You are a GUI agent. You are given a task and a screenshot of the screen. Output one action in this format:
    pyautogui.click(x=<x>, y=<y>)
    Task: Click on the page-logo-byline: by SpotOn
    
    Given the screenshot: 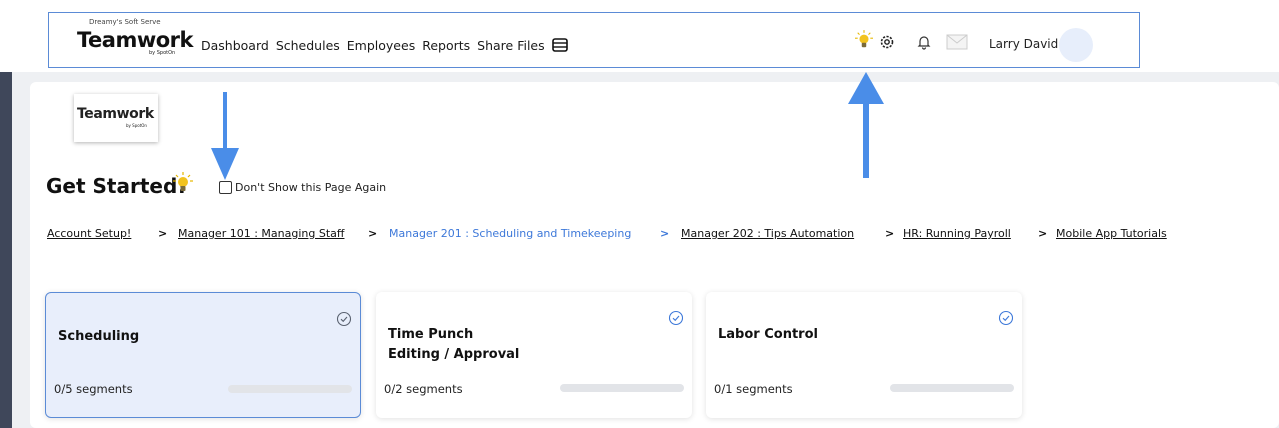 What is the action you would take?
    pyautogui.click(x=136, y=125)
    